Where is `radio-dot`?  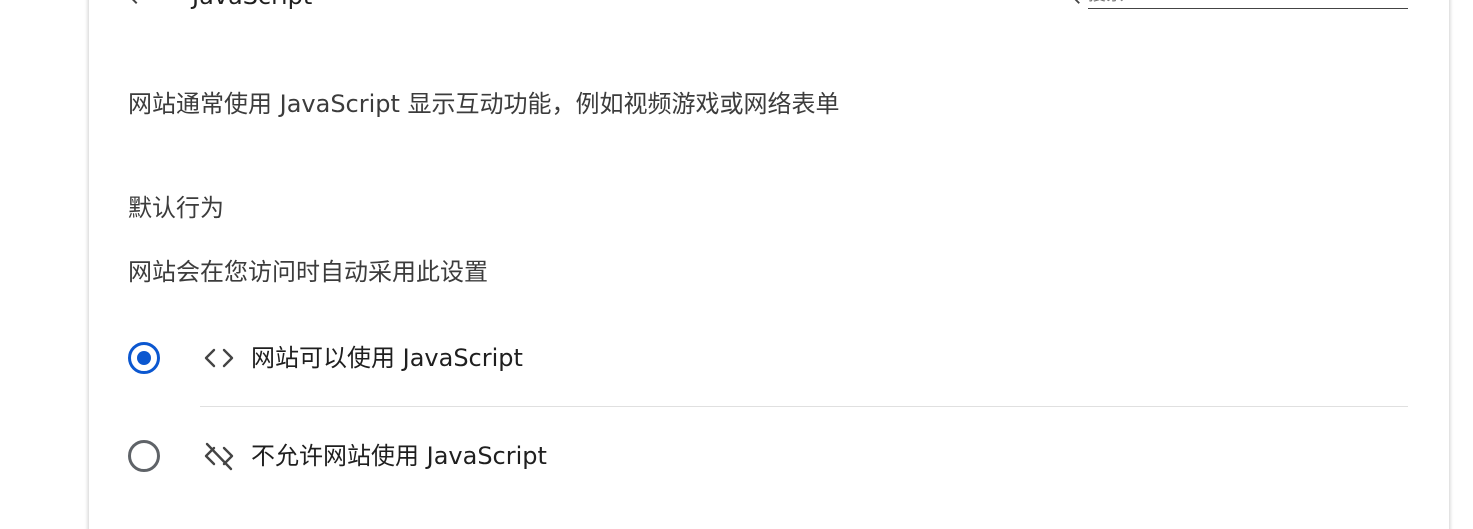
radio-dot is located at coordinates (144, 358).